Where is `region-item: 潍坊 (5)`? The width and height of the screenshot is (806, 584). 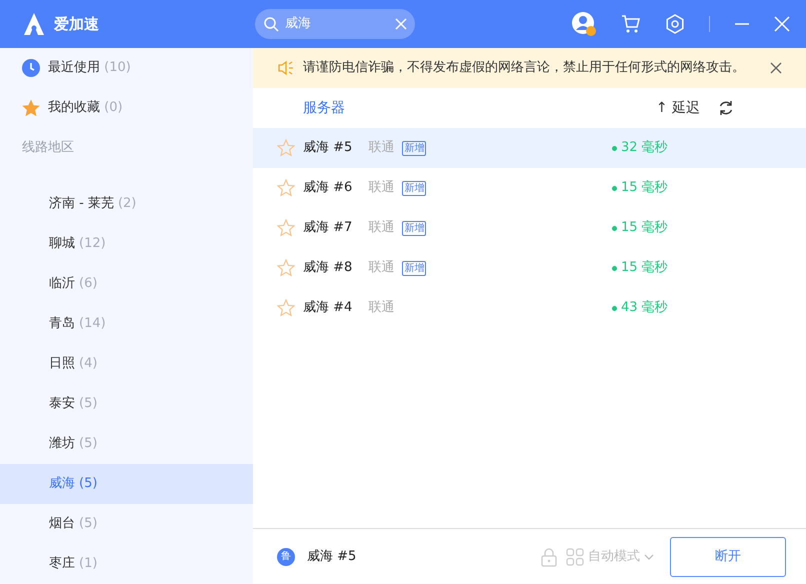 region-item: 潍坊 (5) is located at coordinates (126, 444).